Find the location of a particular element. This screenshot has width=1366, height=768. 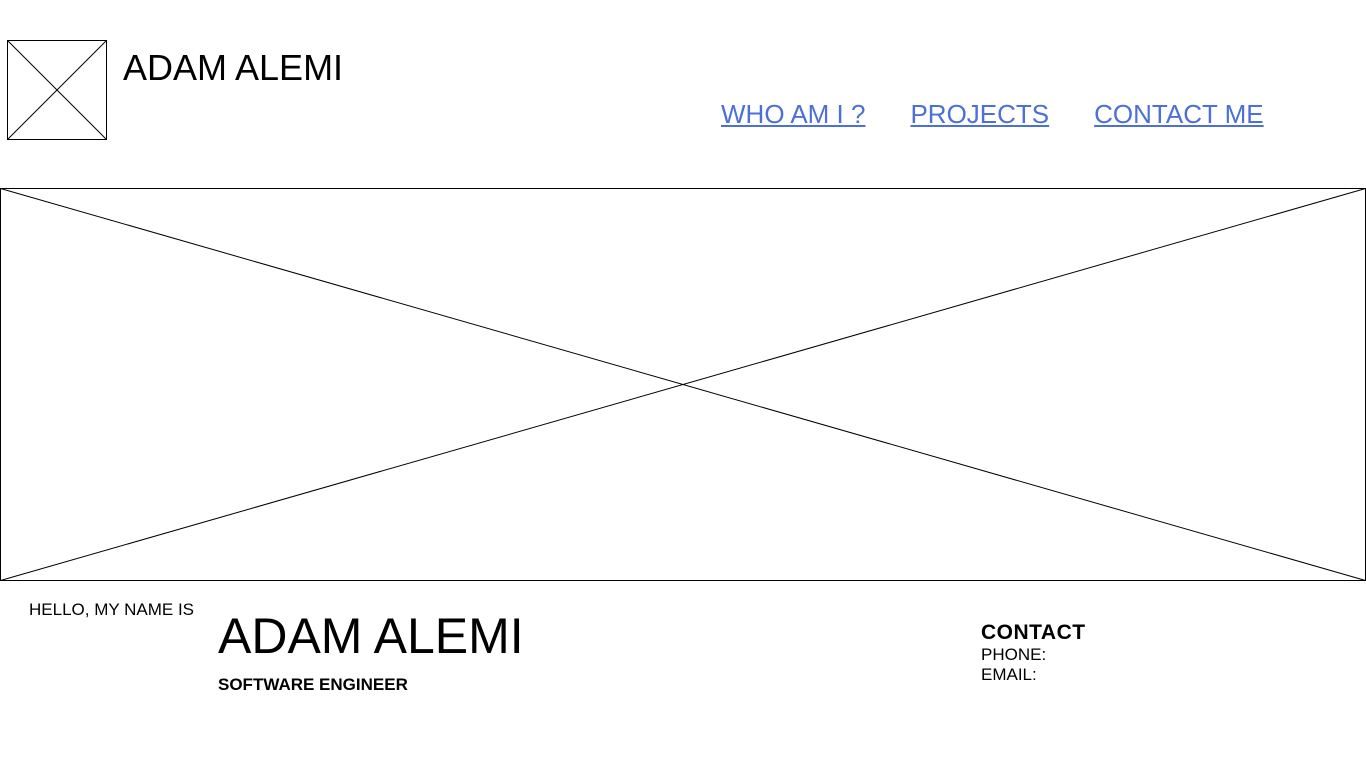

contact-phone-label: PHONE: is located at coordinates (1014, 654).